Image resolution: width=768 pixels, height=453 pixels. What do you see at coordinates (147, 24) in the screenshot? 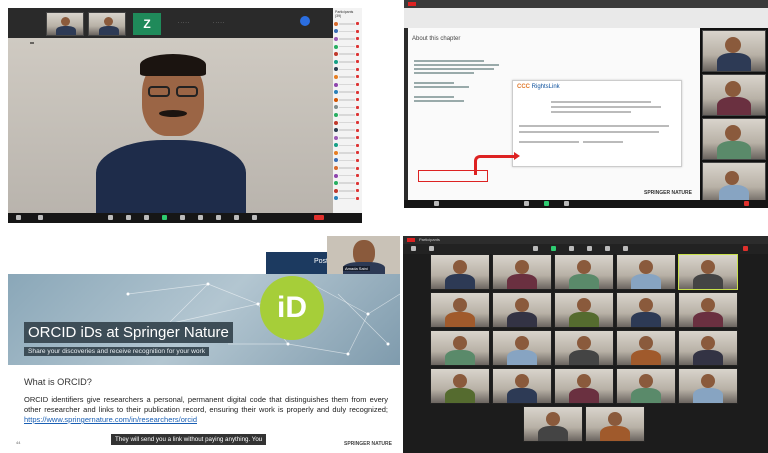
I see `participant-initial-tile: Z` at bounding box center [147, 24].